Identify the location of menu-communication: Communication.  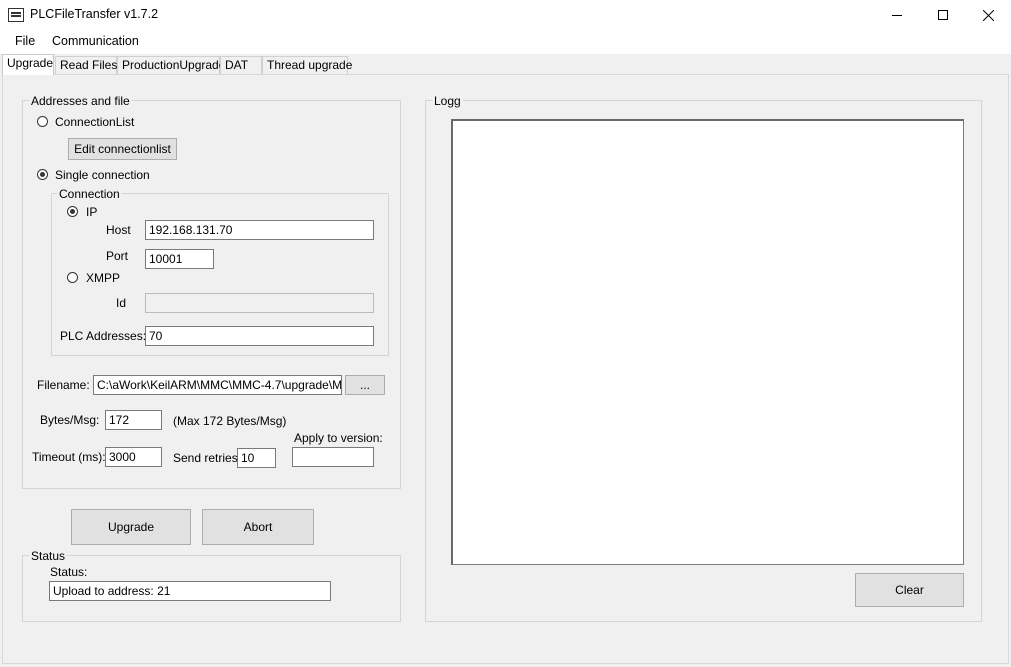
(95, 41).